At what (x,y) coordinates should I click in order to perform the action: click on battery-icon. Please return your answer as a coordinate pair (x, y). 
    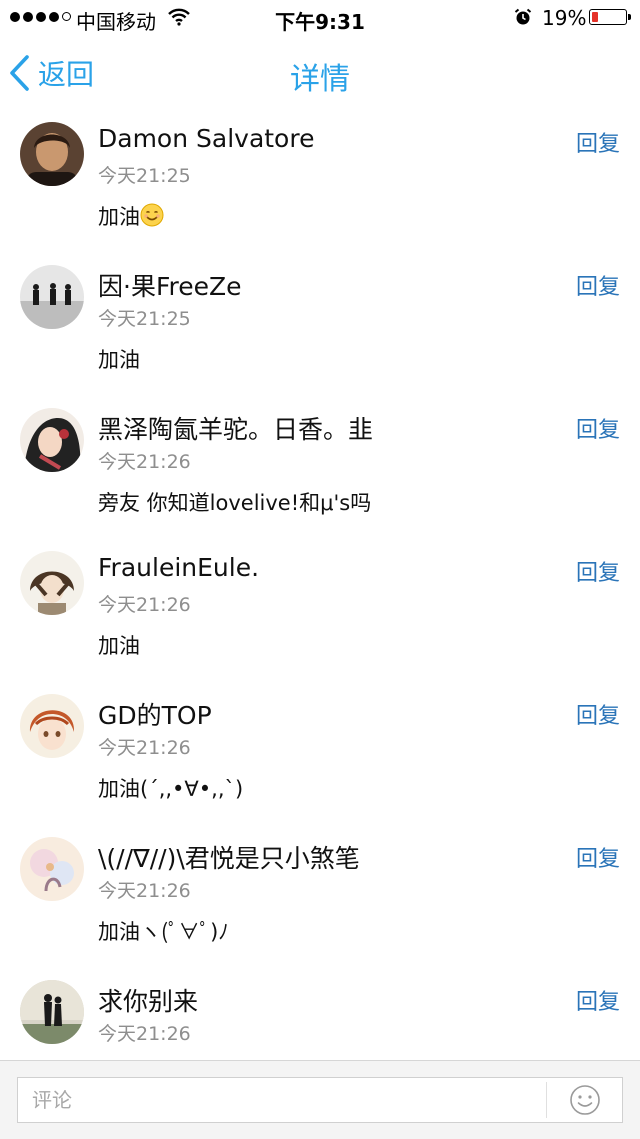
    Looking at the image, I should click on (610, 17).